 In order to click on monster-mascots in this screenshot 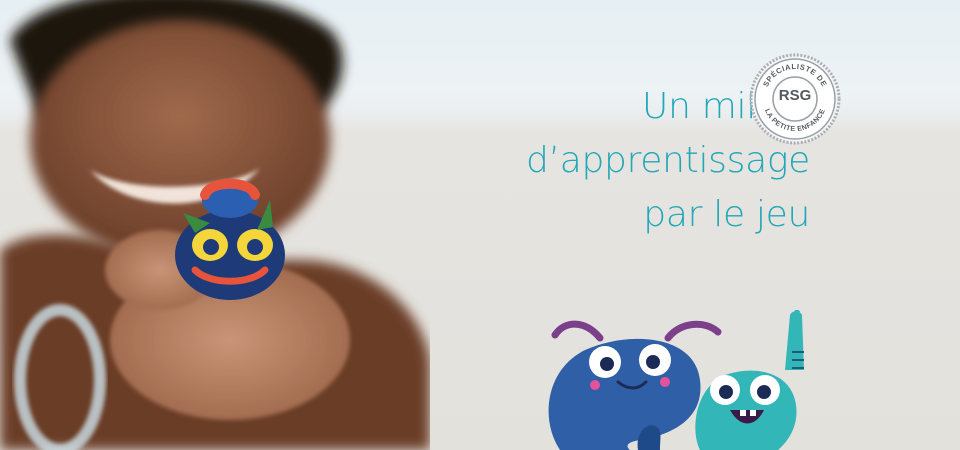, I will do `click(680, 380)`.